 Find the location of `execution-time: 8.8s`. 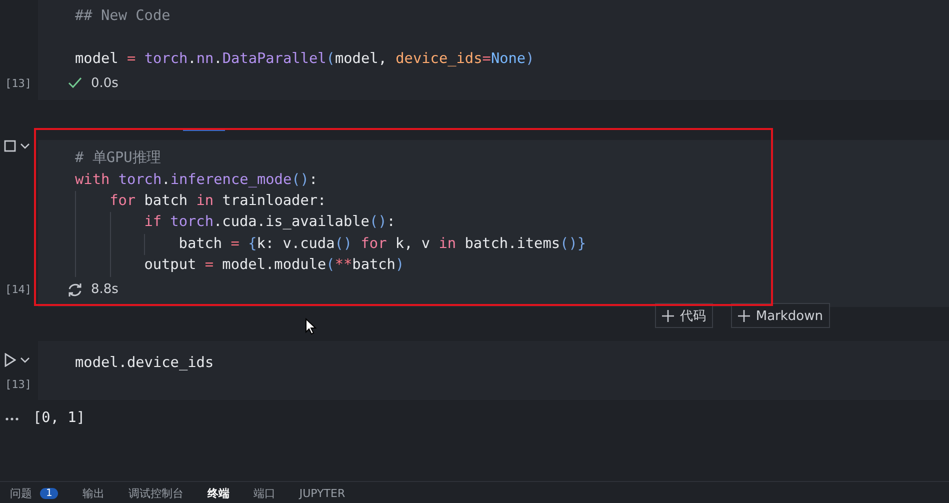

execution-time: 8.8s is located at coordinates (104, 290).